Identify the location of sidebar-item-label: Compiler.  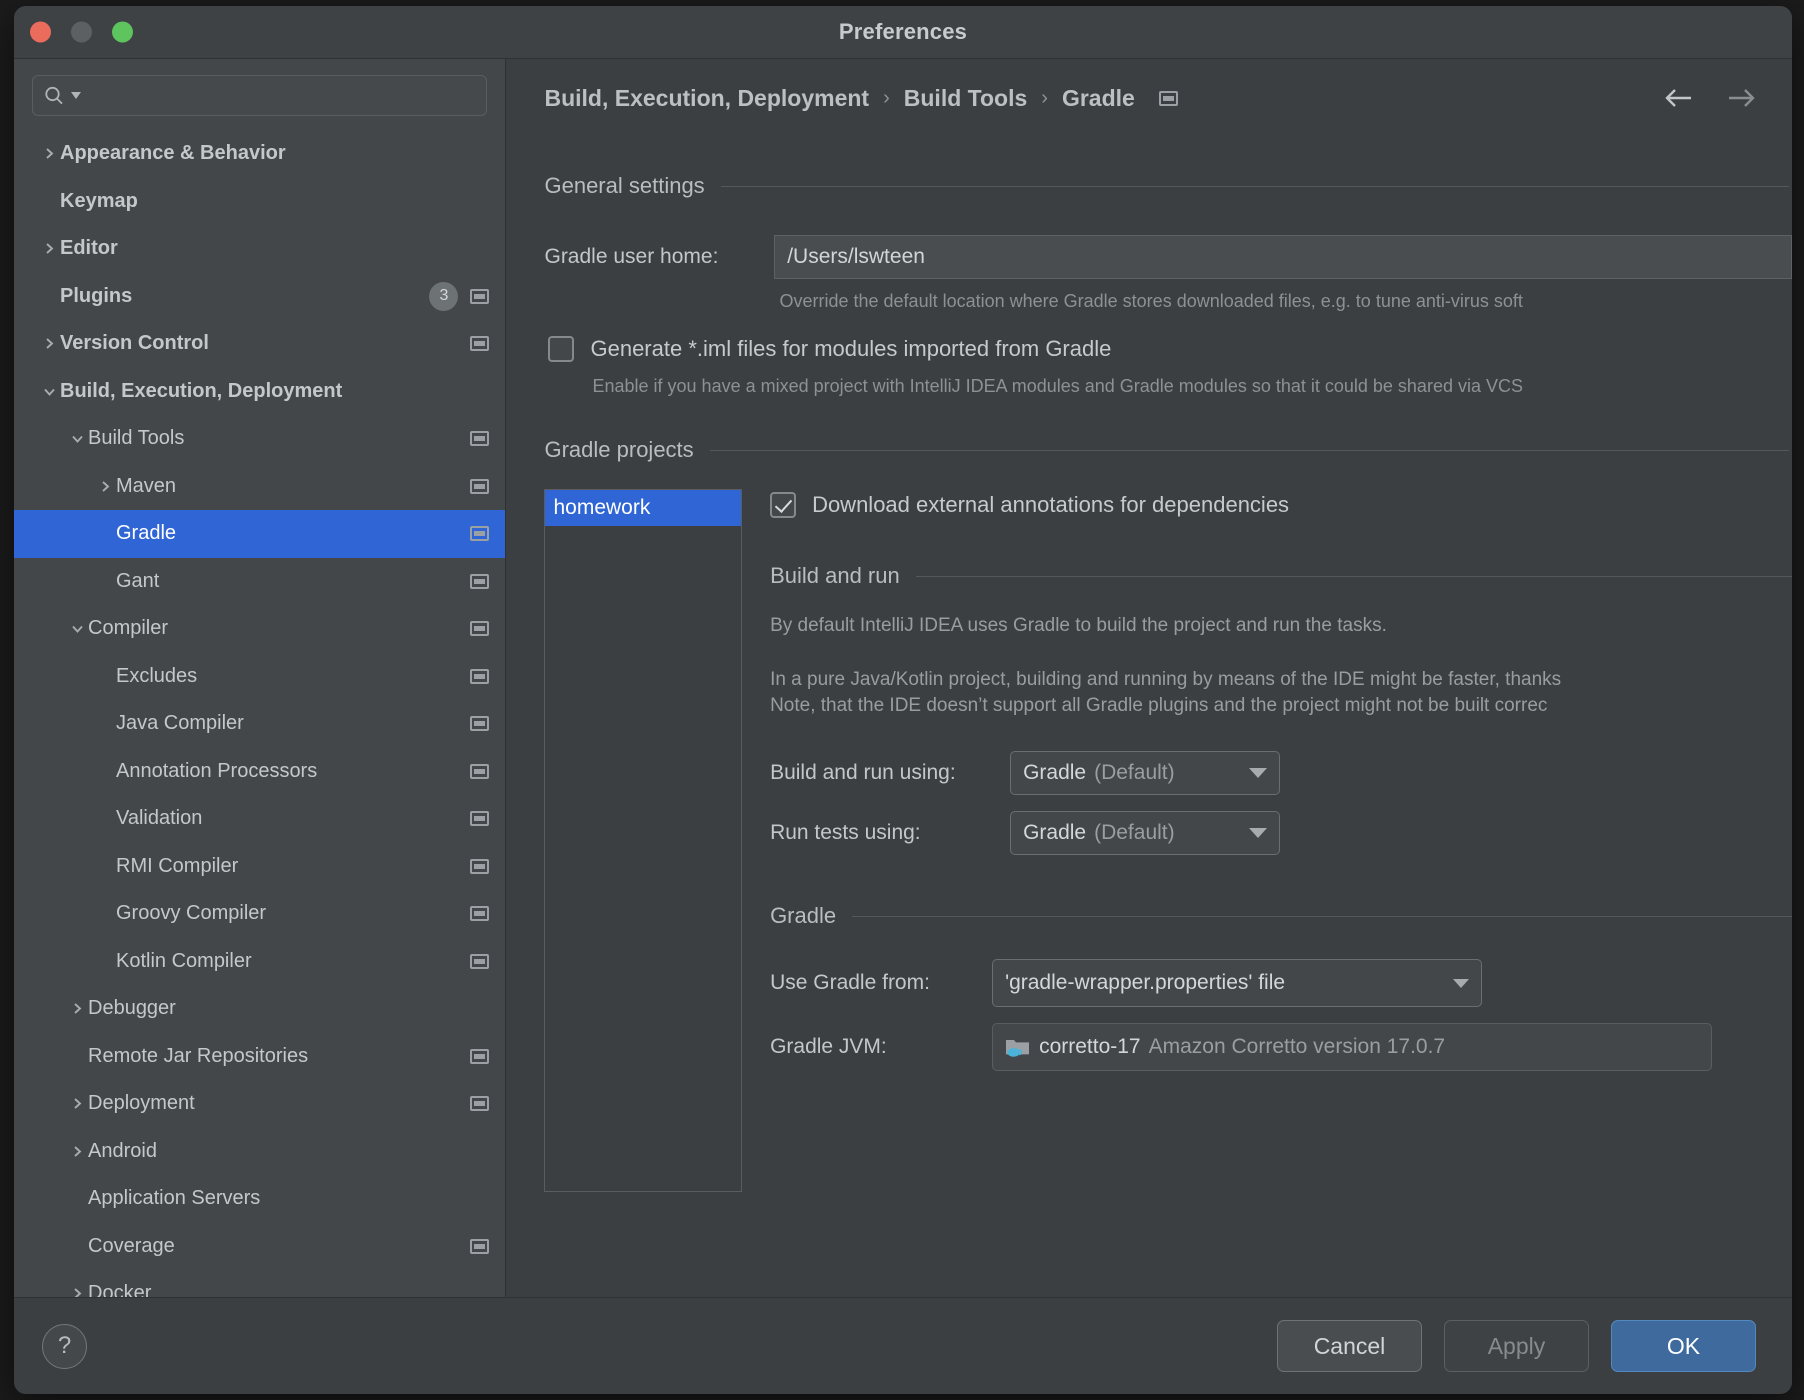
(128, 628).